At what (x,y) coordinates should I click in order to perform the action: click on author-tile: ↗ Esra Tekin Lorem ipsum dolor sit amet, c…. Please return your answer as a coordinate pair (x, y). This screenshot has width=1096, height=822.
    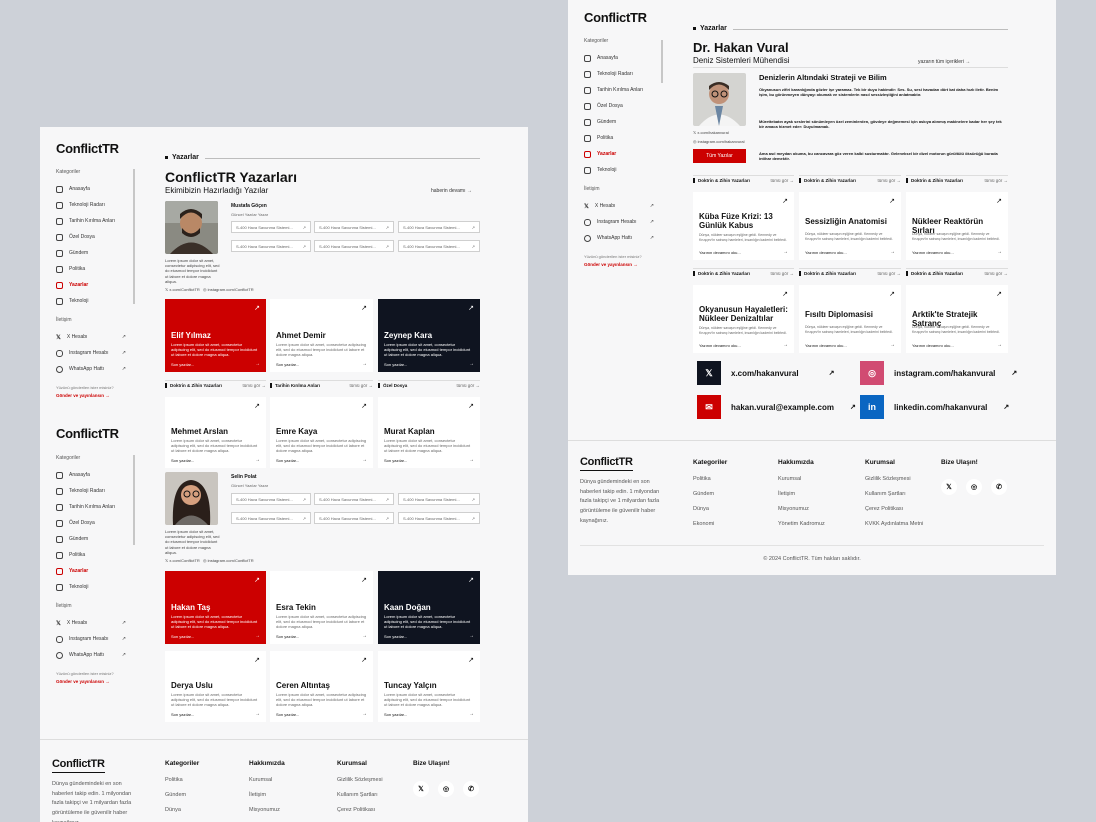
    Looking at the image, I should click on (321, 607).